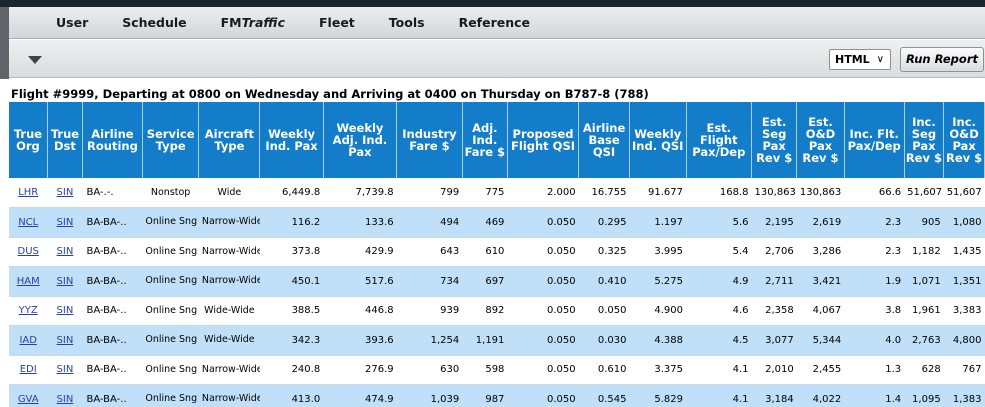 This screenshot has height=407, width=985. I want to click on table-cell-link: GVA, so click(28, 395).